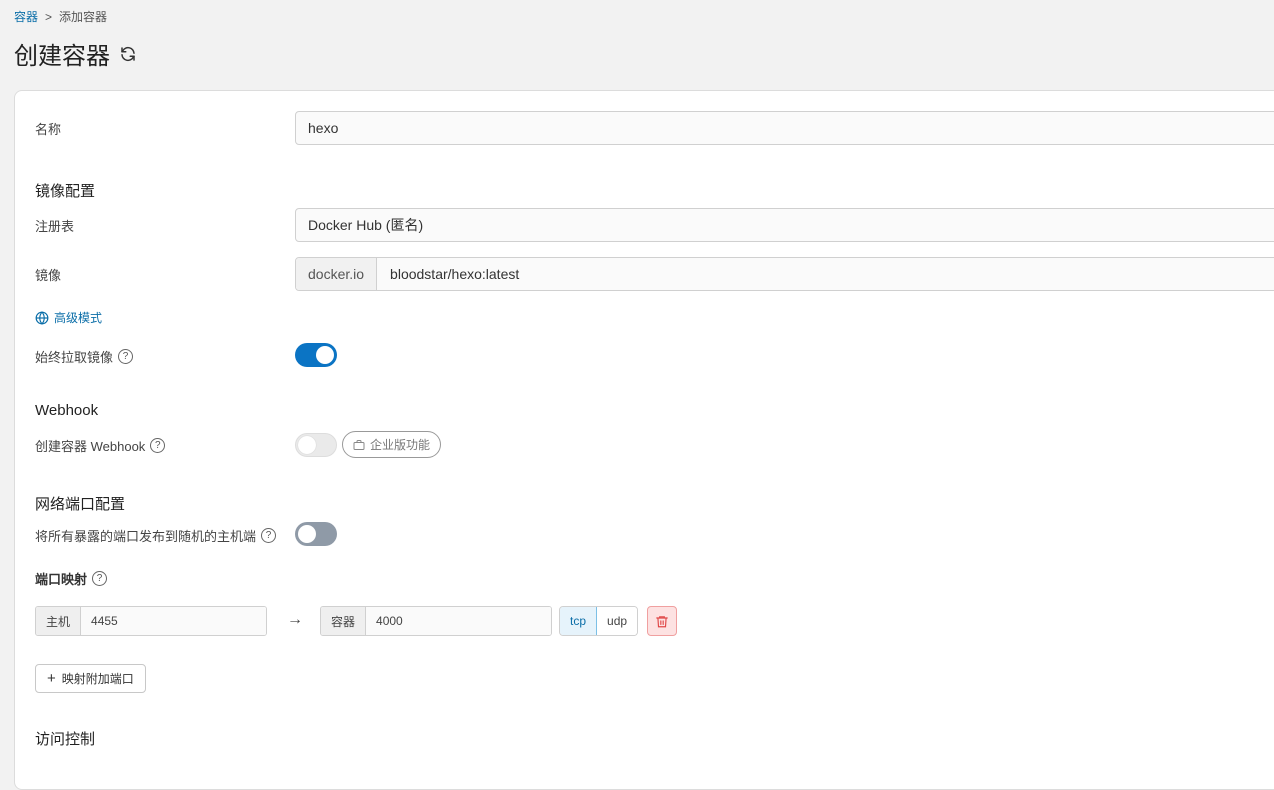  Describe the element at coordinates (26, 16) in the screenshot. I see `breadcrumb-containers-link: 容器` at that location.